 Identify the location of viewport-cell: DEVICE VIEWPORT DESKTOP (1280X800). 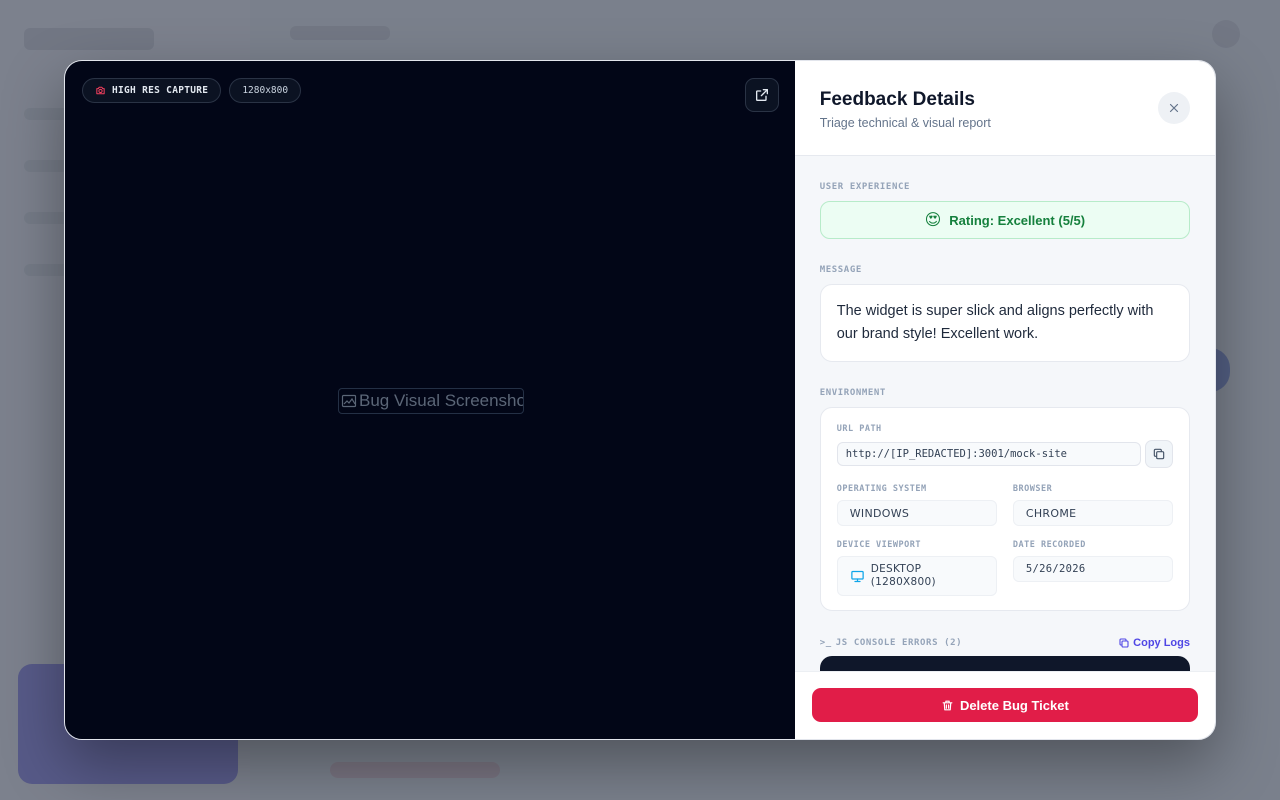
(916, 568).